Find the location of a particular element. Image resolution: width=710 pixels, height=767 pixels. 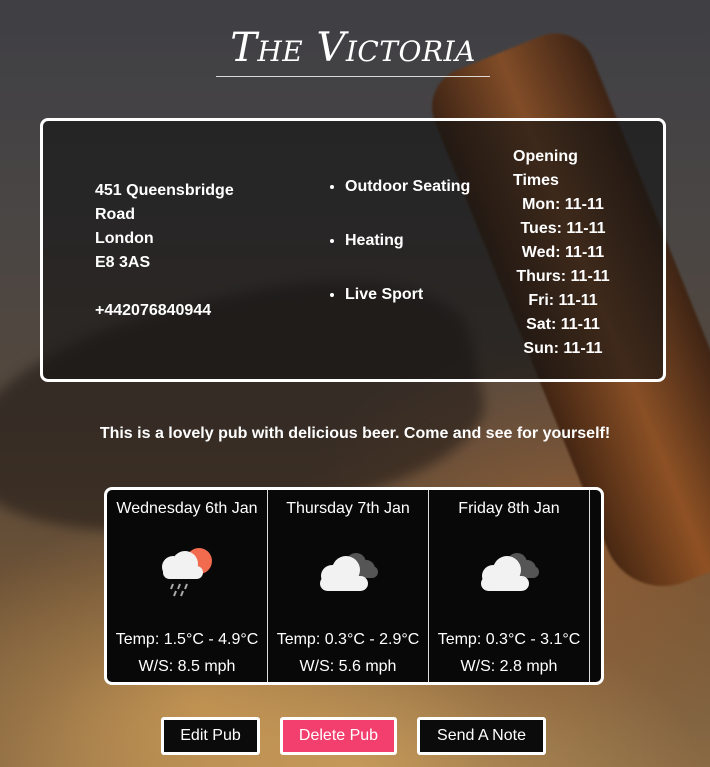

pub-phone: +442076840944 is located at coordinates (153, 310).